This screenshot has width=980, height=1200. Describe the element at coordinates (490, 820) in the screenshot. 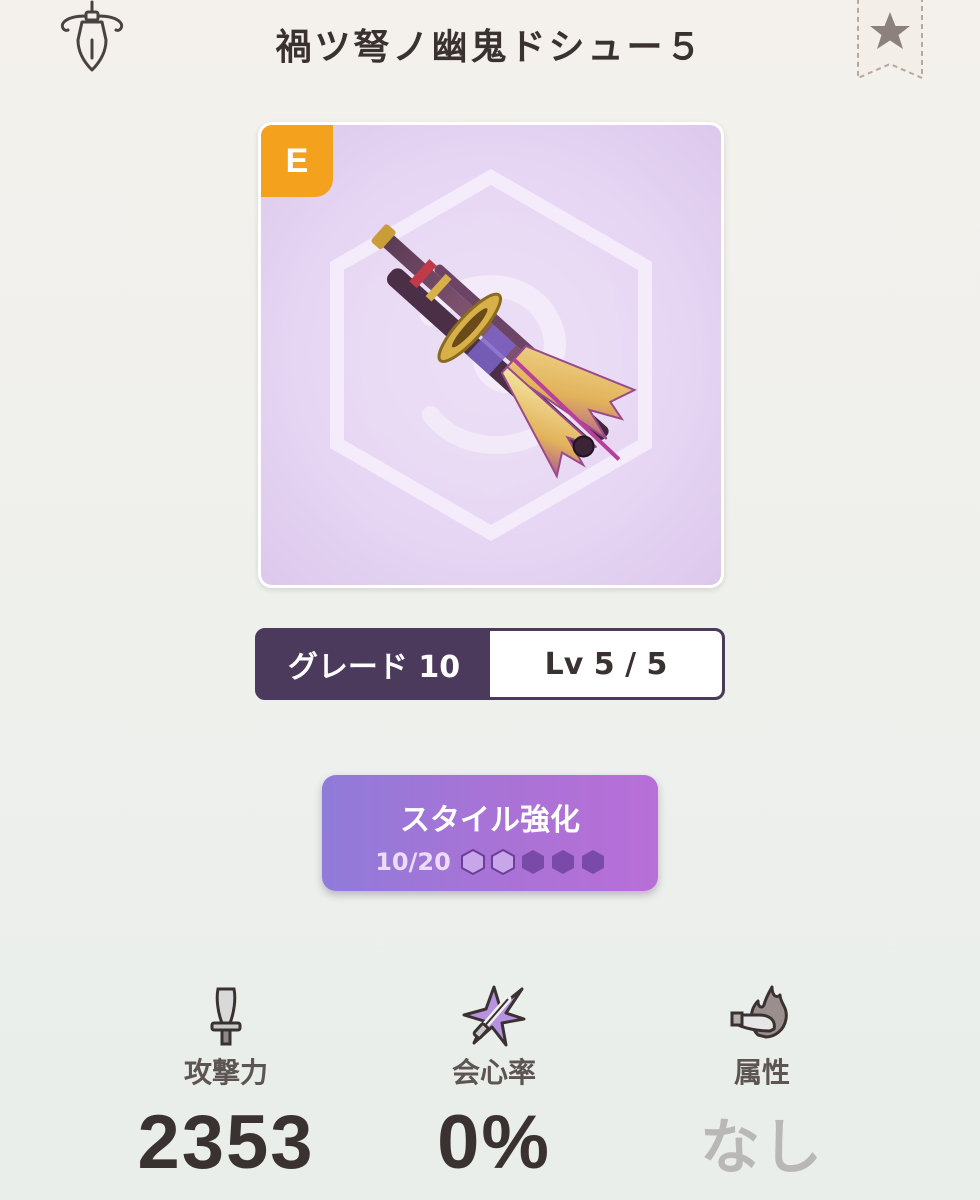

I see `style-upgrade-label: スタイル強化` at that location.